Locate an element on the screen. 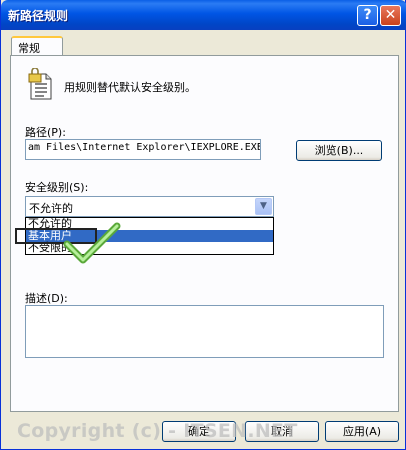 The image size is (406, 450). help-button: ? is located at coordinates (367, 15).